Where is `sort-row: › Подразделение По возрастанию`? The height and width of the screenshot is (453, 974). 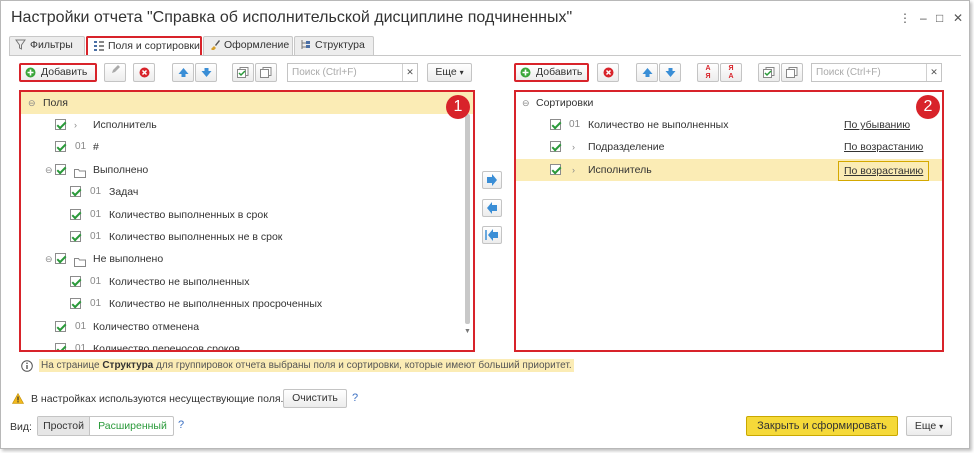 sort-row: › Подразделение По возрастанию is located at coordinates (729, 147).